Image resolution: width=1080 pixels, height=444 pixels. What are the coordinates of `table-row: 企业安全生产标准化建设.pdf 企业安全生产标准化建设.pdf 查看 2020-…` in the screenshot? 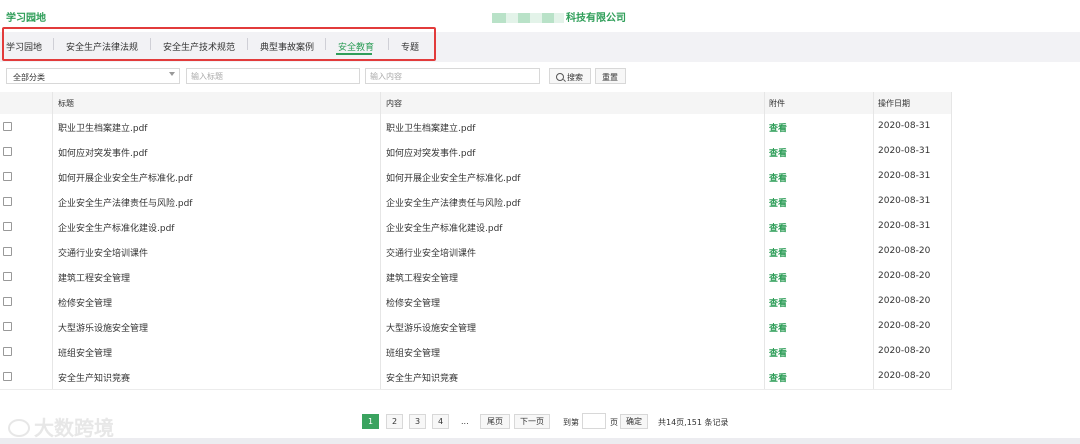 It's located at (476, 227).